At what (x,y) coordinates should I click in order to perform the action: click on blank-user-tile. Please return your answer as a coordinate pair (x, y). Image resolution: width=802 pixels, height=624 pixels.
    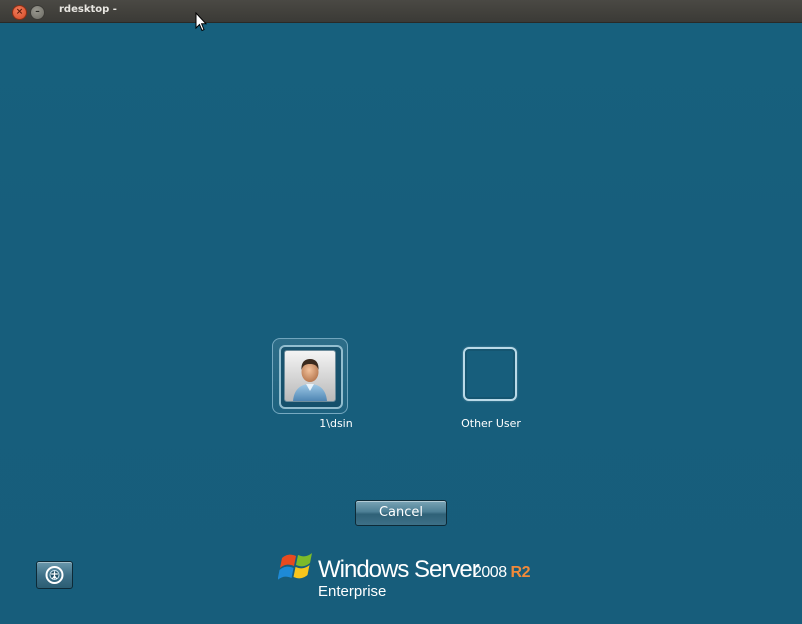
    Looking at the image, I should click on (490, 374).